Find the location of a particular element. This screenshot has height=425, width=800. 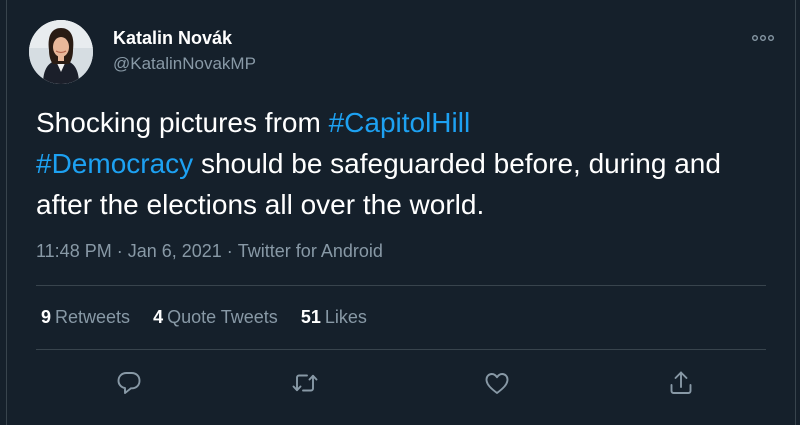

tweet-stats: 9 Retweets 4 Quote Tweets 51 Likes is located at coordinates (215, 317).